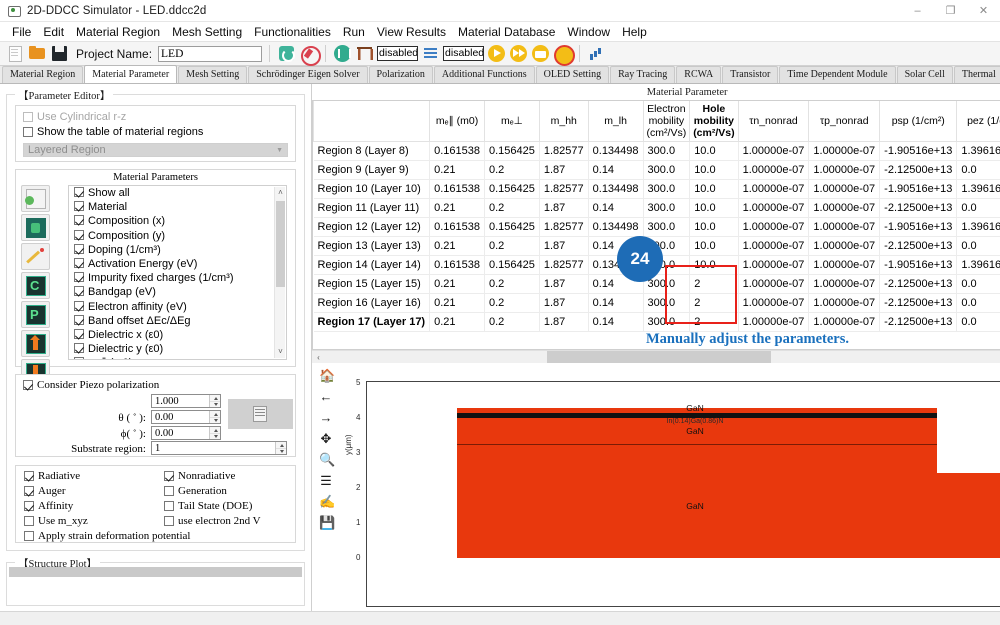  What do you see at coordinates (411, 32) in the screenshot?
I see `menu-item-view-results: View Results` at bounding box center [411, 32].